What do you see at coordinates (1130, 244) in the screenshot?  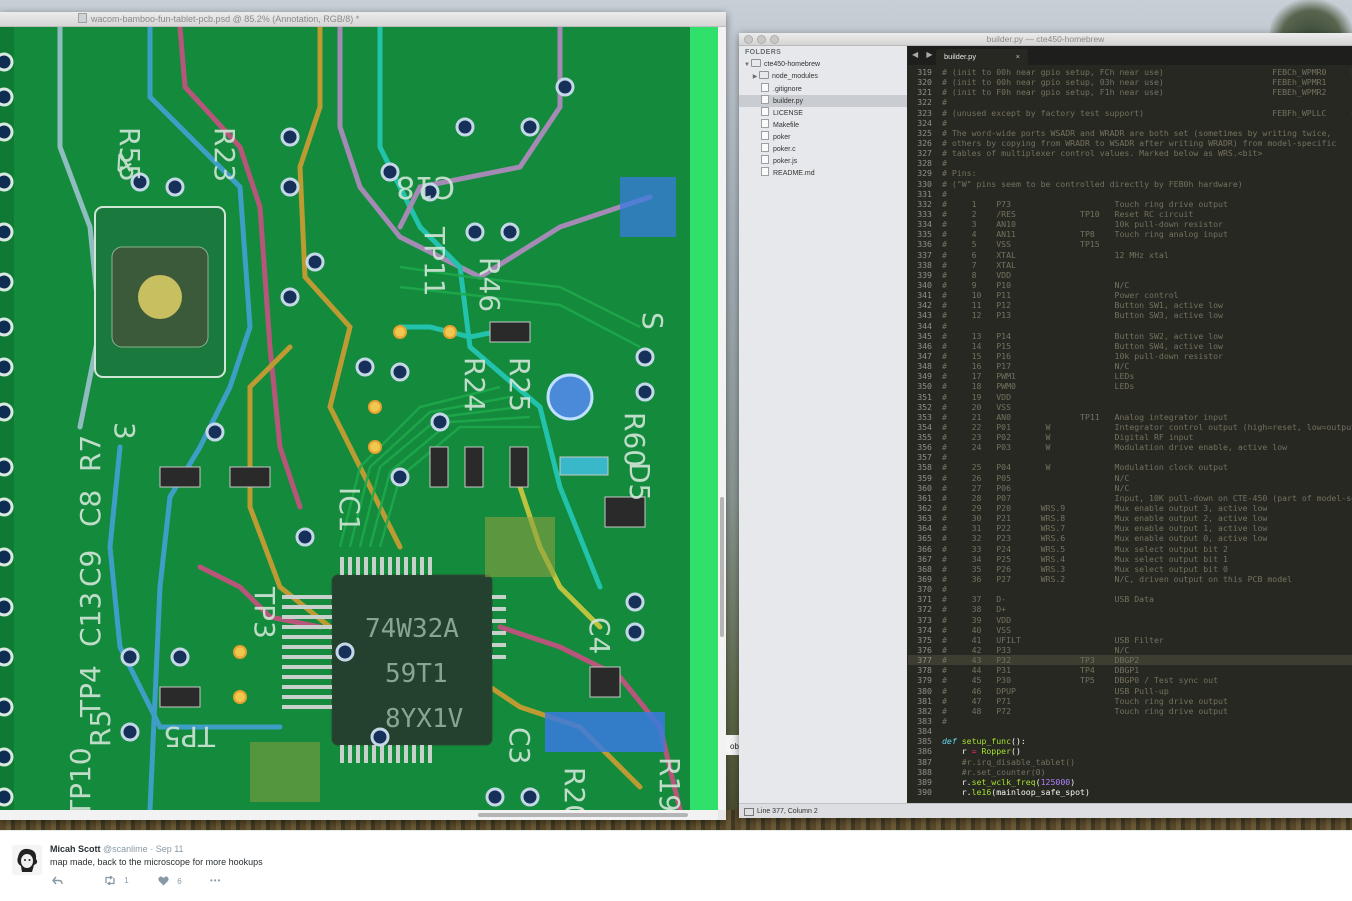 I see `code-line: 336 # 5 VSS TP15` at bounding box center [1130, 244].